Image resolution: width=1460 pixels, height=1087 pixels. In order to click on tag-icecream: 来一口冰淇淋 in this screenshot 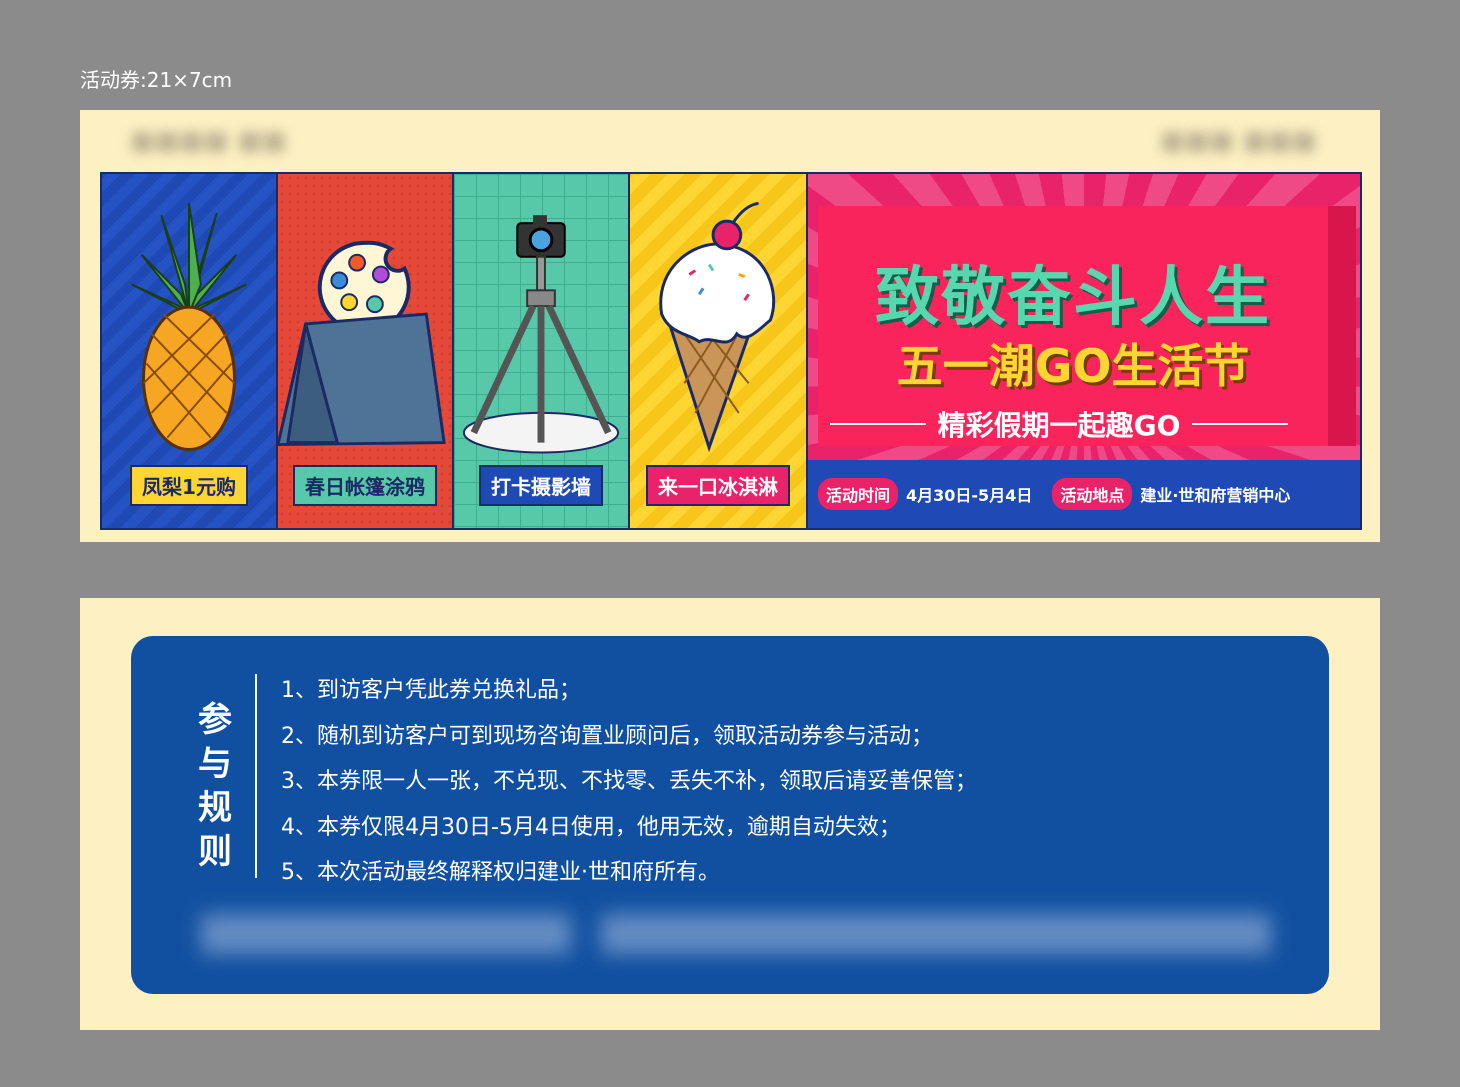, I will do `click(718, 485)`.